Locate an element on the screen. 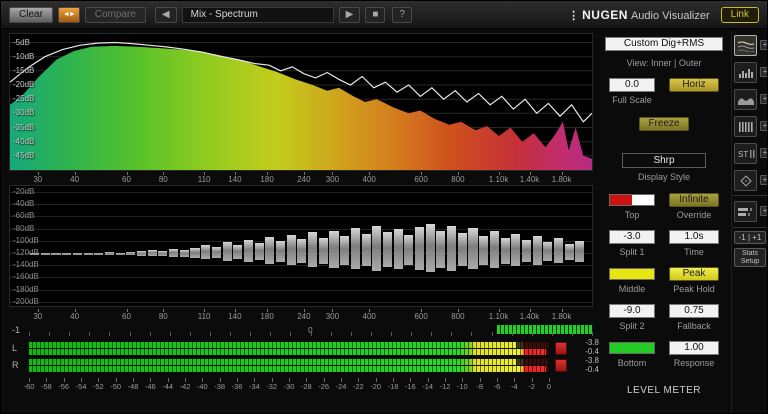 This screenshot has height=414, width=768. top-color-right is located at coordinates (643, 200).